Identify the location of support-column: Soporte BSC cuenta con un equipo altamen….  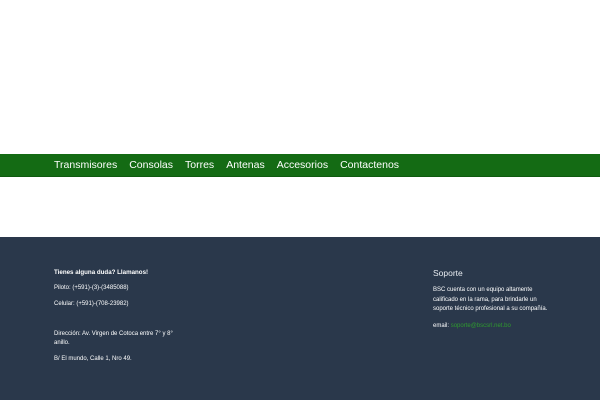
(500, 299).